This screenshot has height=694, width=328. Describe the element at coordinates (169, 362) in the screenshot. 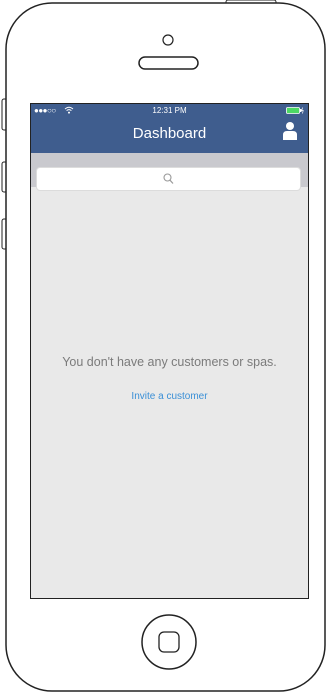

I see `empty-state-message: You don't have any customers or spas.` at that location.